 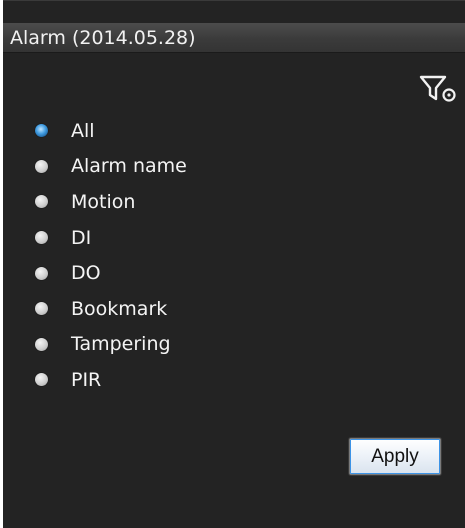 What do you see at coordinates (86, 379) in the screenshot?
I see `radio-option-label: PIR` at bounding box center [86, 379].